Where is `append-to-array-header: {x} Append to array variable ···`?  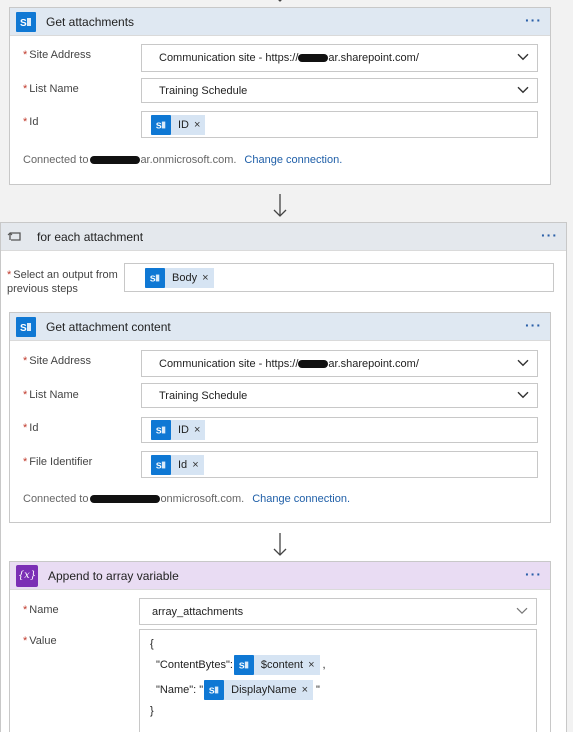 append-to-array-header: {x} Append to array variable ··· is located at coordinates (280, 576).